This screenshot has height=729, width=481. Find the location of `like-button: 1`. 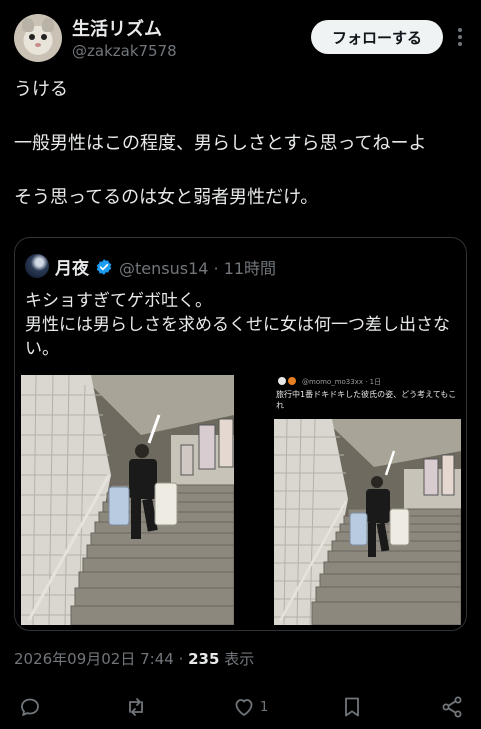

like-button: 1 is located at coordinates (250, 707).